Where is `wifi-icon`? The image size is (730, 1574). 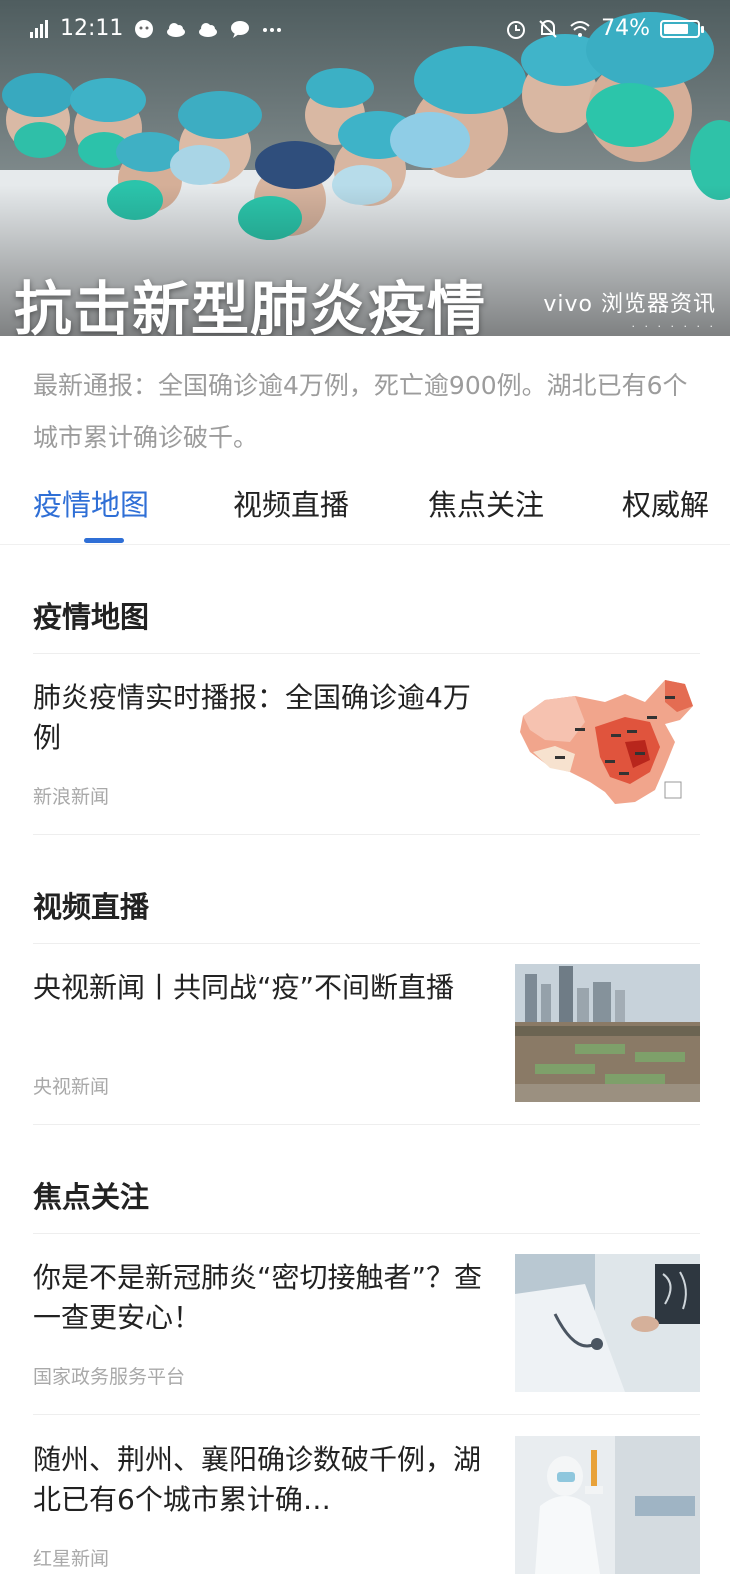 wifi-icon is located at coordinates (580, 29).